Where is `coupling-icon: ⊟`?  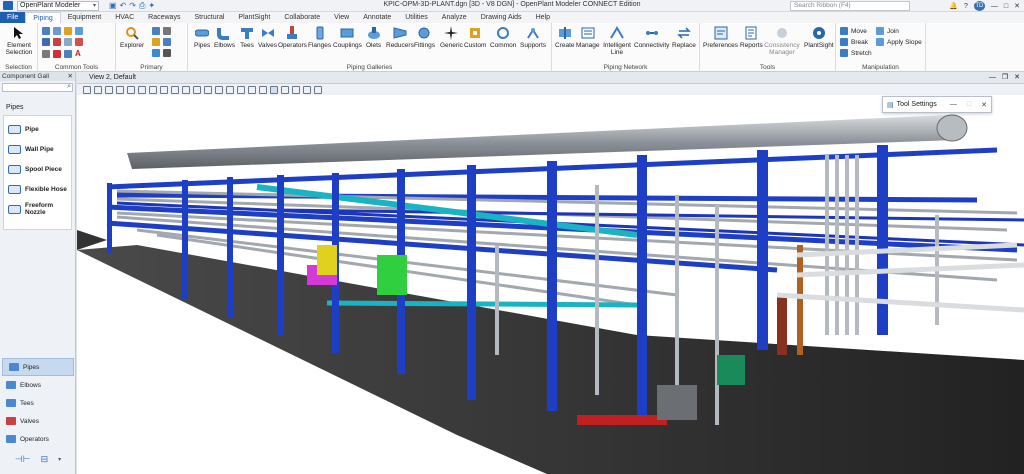 coupling-icon: ⊟ is located at coordinates (45, 459).